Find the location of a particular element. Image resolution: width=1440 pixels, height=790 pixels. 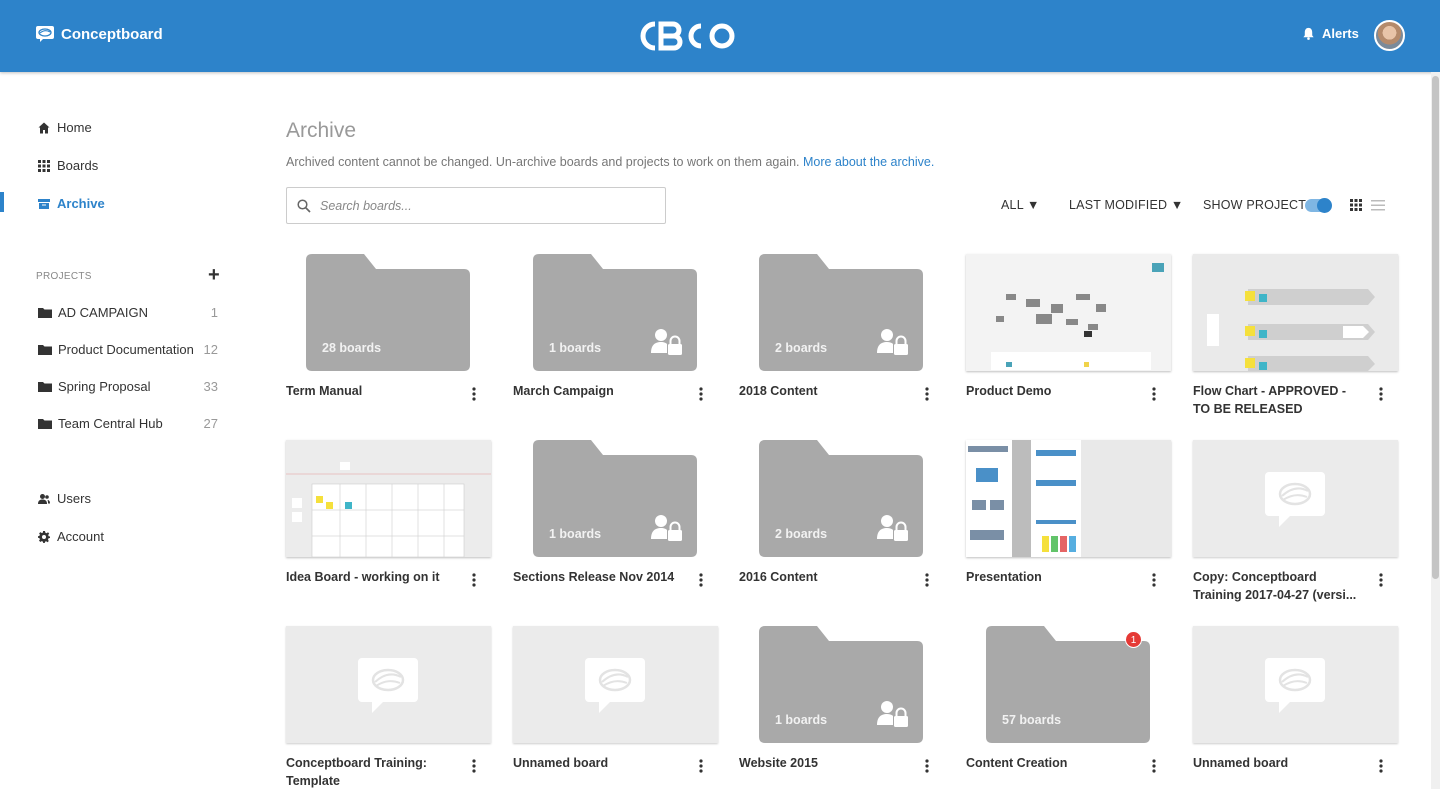

list-view-icon is located at coordinates (1378, 205).